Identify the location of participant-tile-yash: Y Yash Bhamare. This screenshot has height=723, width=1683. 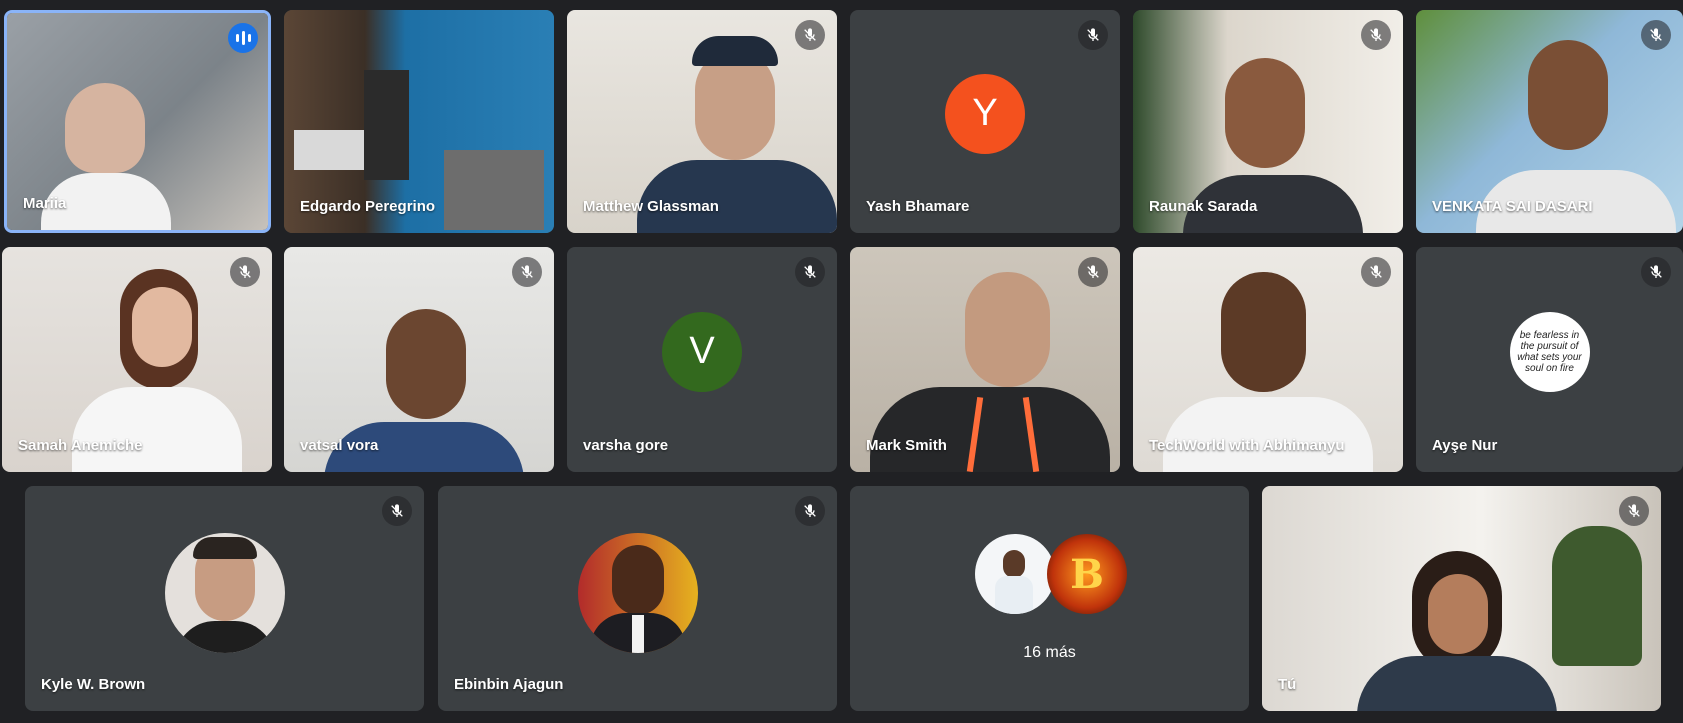
(985, 121).